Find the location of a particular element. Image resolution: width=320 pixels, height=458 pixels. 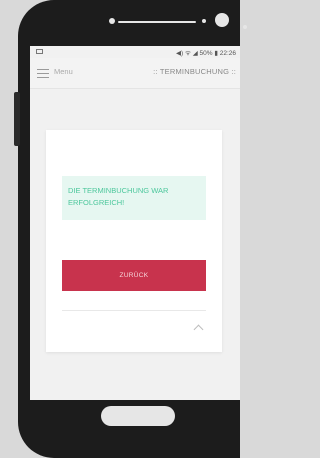

home-button is located at coordinates (138, 416).